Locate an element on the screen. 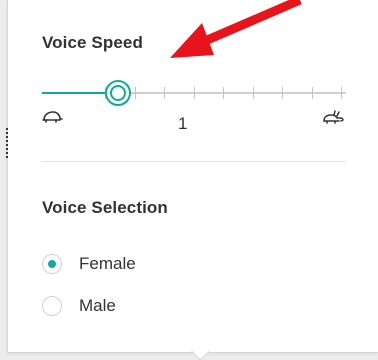 Image resolution: width=378 pixels, height=360 pixels. male-radio is located at coordinates (52, 306).